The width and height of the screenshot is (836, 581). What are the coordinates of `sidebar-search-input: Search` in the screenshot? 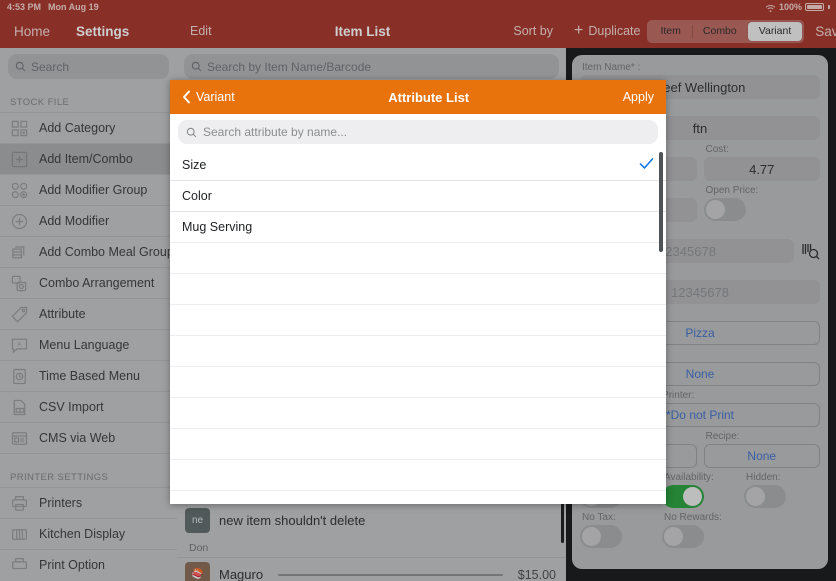 It's located at (88, 66).